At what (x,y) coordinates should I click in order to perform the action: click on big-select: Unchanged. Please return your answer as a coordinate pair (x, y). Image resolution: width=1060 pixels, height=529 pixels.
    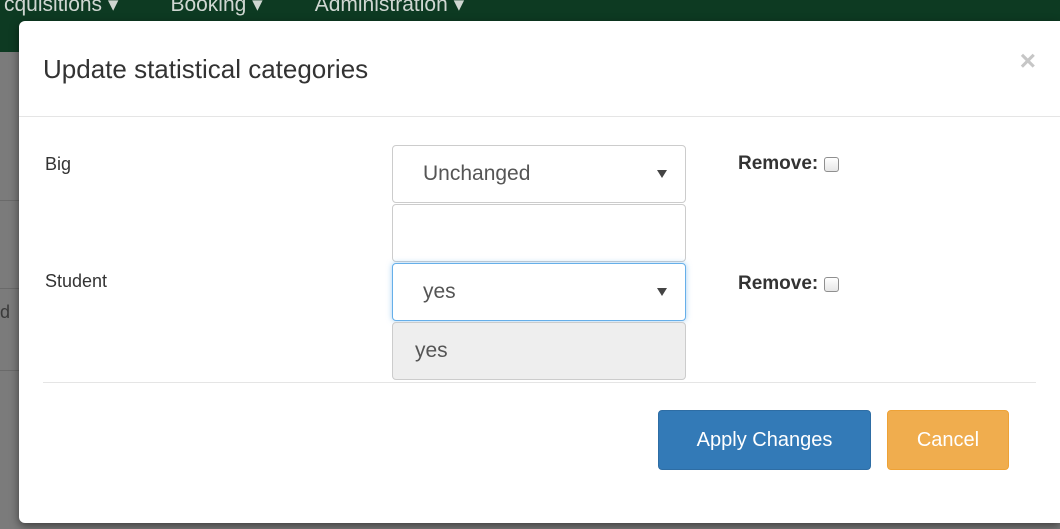
    Looking at the image, I should click on (539, 174).